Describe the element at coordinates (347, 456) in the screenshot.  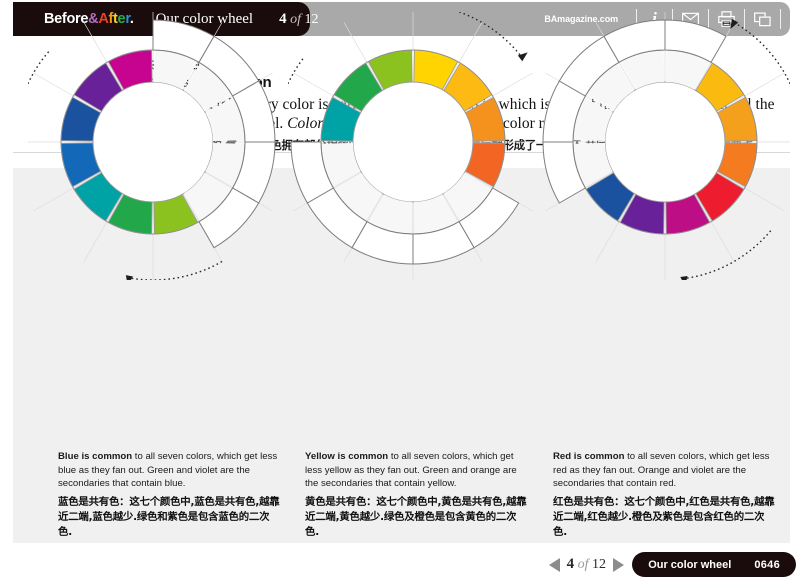
I see `caption-yellow-en-bold: Yellow is common` at that location.